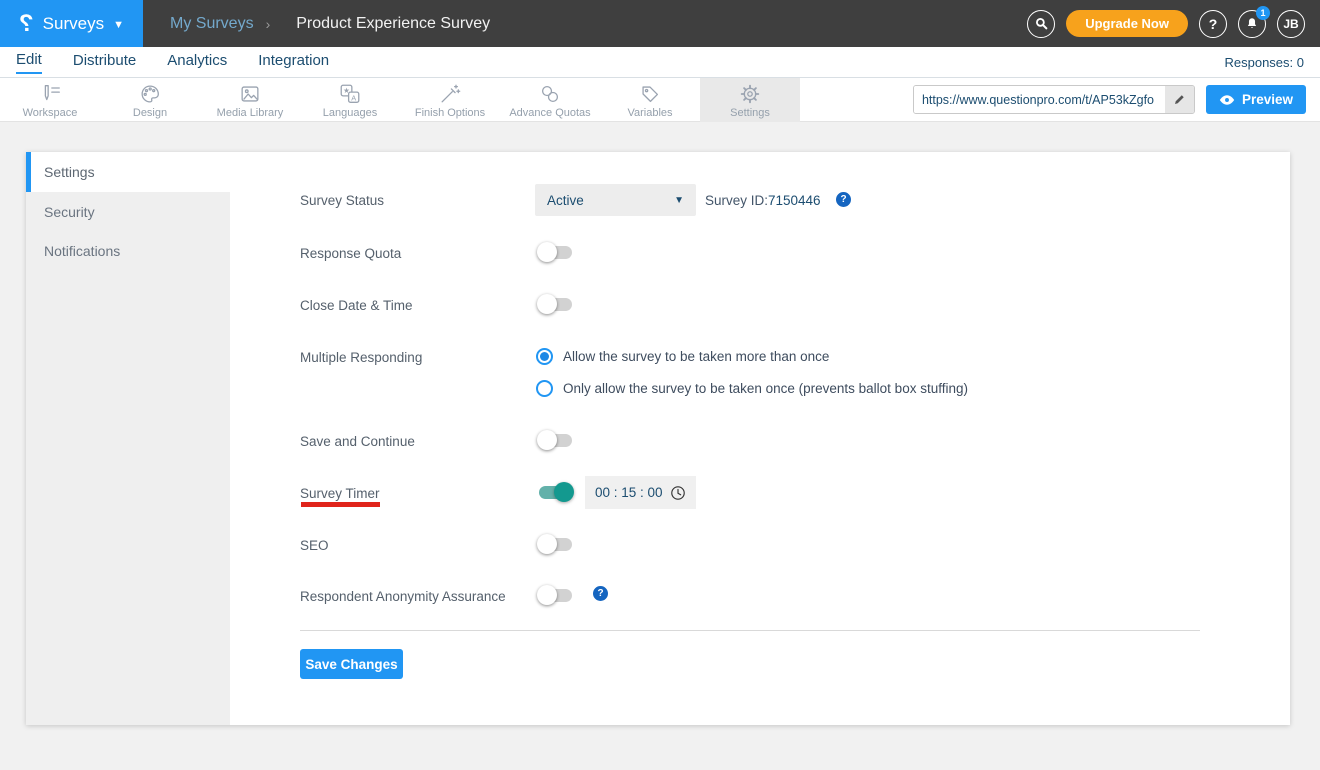 The image size is (1320, 770). Describe the element at coordinates (1264, 62) in the screenshot. I see `responses-count: Responses: 0` at that location.